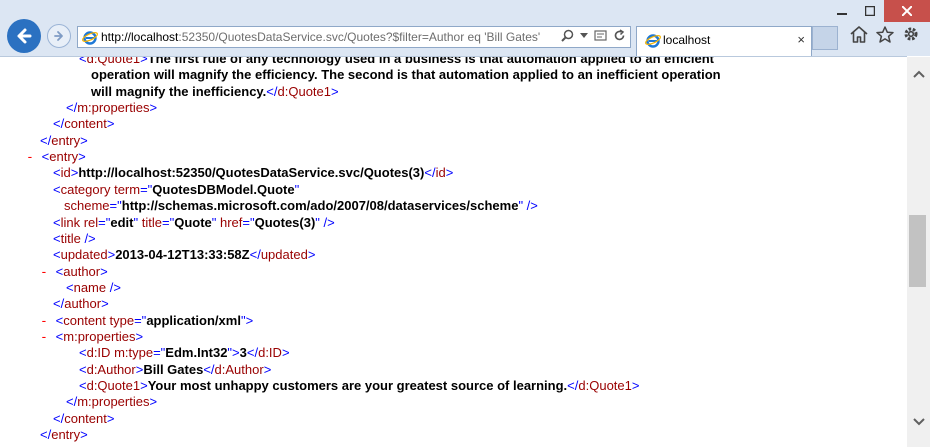  Describe the element at coordinates (859, 34) in the screenshot. I see `home-icon` at that location.